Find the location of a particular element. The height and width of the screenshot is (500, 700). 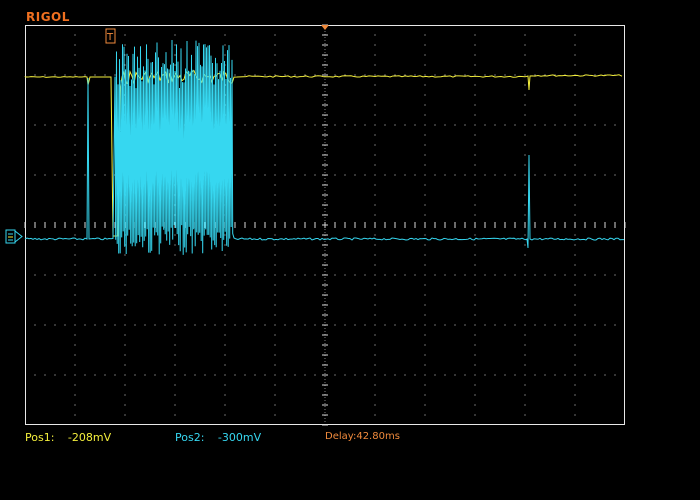

pos1-label: Pos1: is located at coordinates (40, 437).